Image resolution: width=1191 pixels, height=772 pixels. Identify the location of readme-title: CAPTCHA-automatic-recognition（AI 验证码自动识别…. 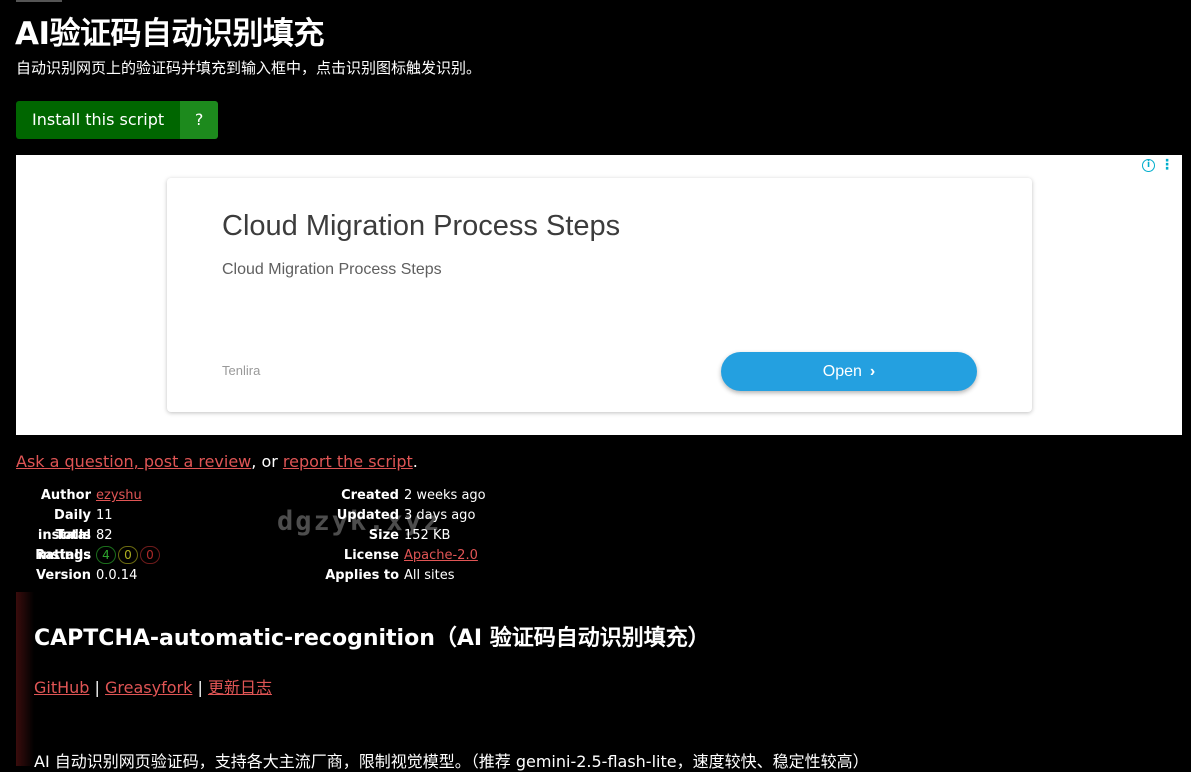
(372, 638).